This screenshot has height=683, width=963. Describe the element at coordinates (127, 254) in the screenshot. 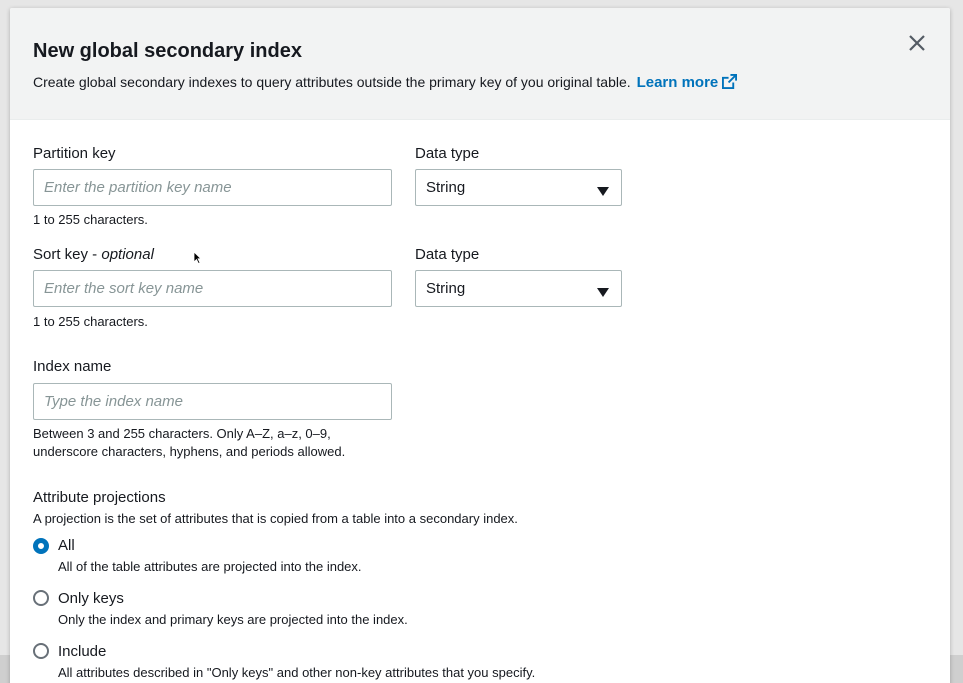

I see `sort-key-label-optional: optional` at that location.